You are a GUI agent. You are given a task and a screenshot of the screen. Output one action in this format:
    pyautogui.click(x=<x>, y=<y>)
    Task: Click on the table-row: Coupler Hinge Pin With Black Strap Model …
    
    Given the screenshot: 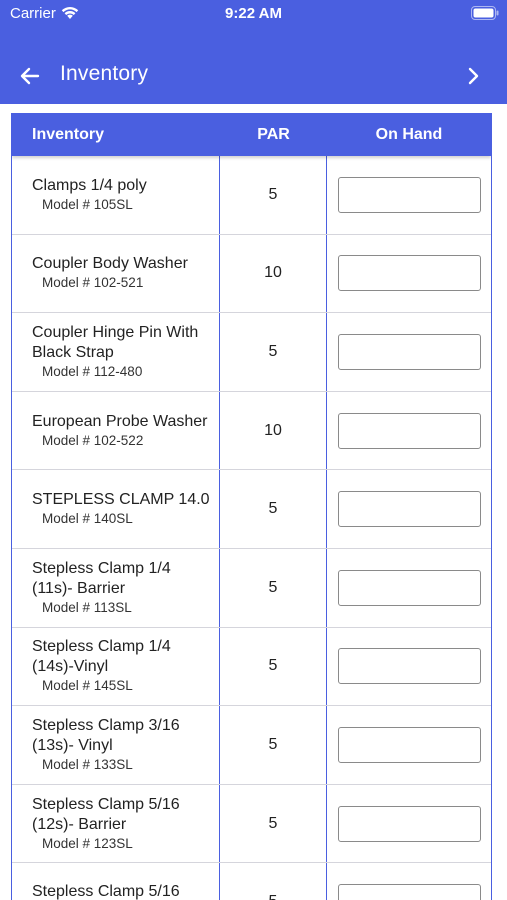 What is the action you would take?
    pyautogui.click(x=251, y=352)
    